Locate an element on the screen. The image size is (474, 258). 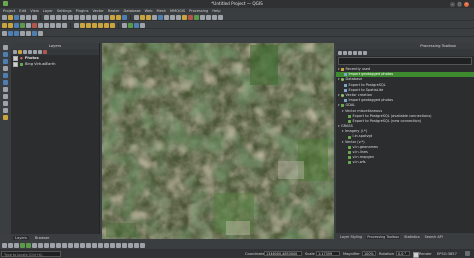
new-project-icon is located at coordinates (4, 17).